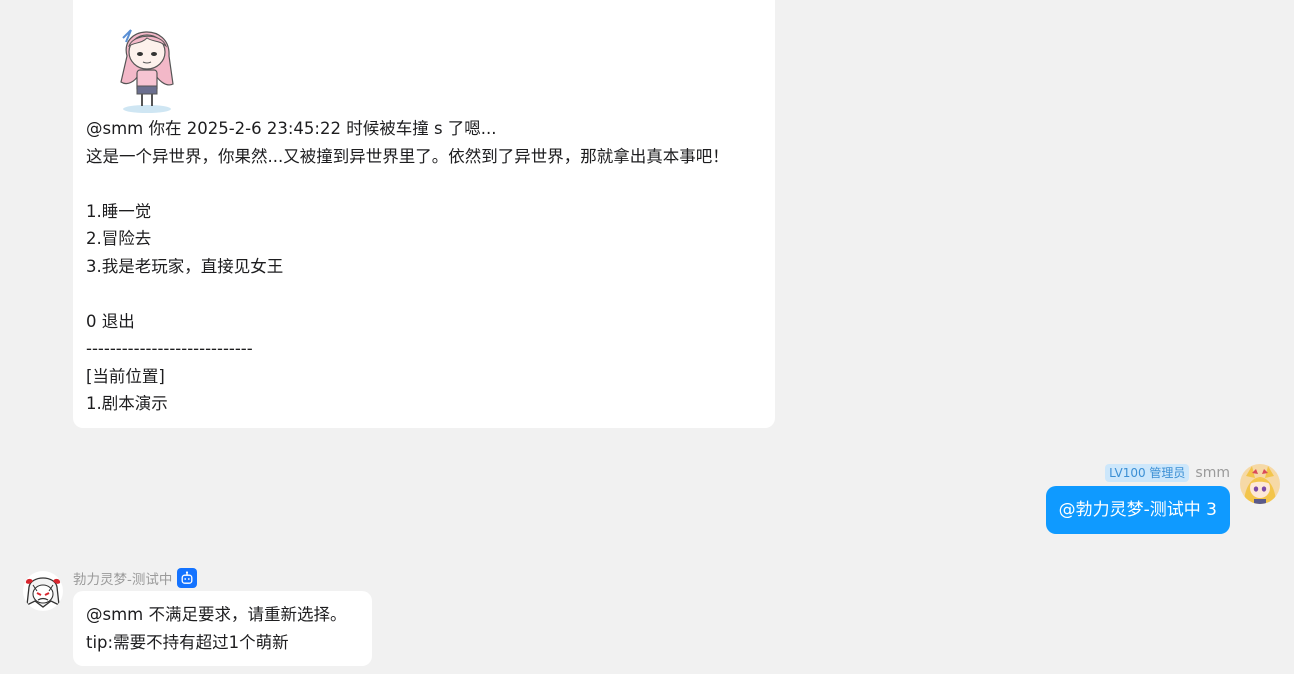  What do you see at coordinates (147, 71) in the screenshot?
I see `anime-girl-sticker` at bounding box center [147, 71].